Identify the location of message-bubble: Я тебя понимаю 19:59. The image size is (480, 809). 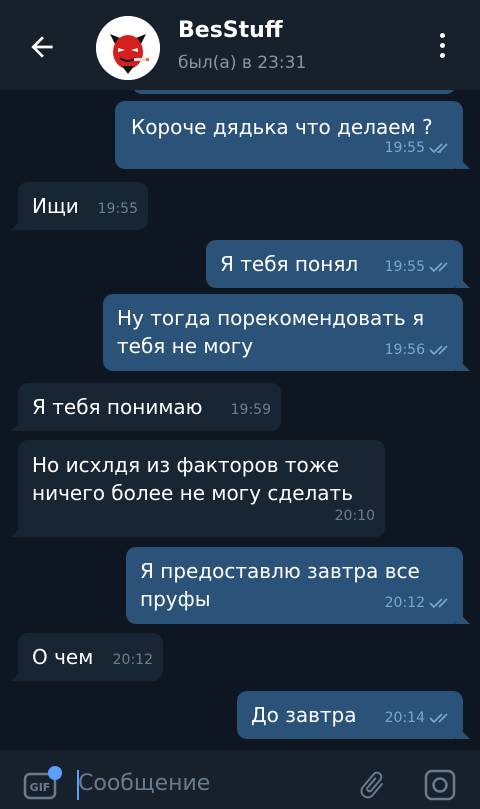
(149, 407).